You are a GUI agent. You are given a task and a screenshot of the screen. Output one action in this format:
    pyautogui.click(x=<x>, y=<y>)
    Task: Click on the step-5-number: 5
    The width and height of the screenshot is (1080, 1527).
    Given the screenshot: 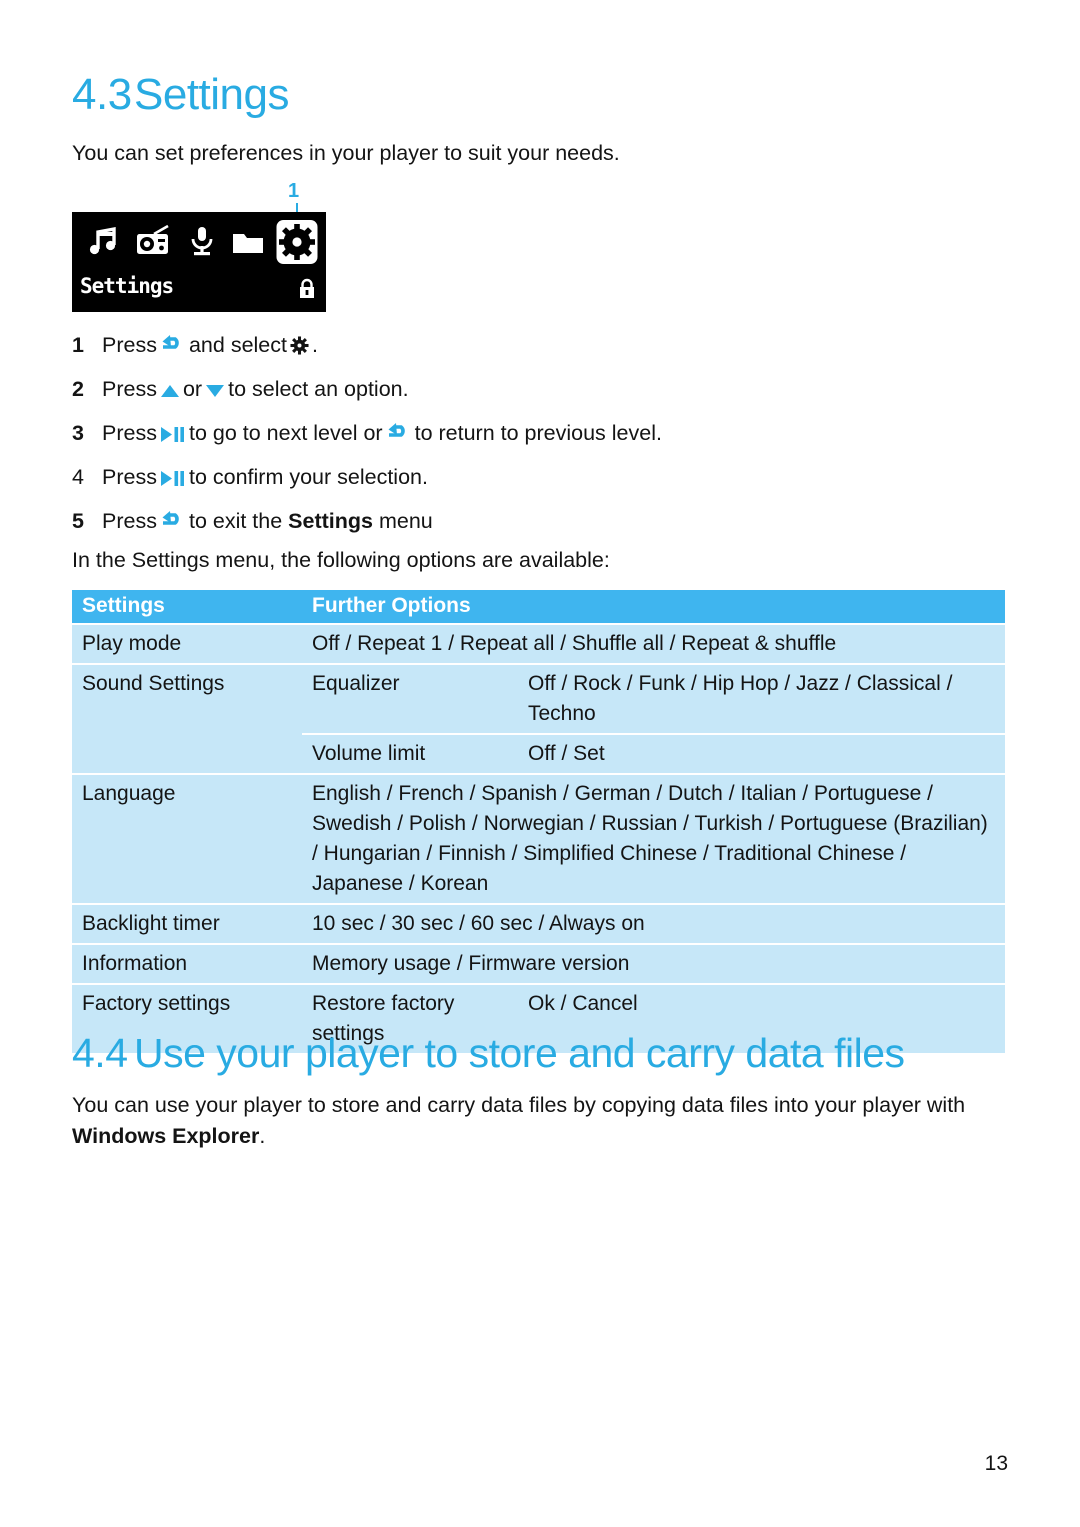 What is the action you would take?
    pyautogui.click(x=78, y=521)
    